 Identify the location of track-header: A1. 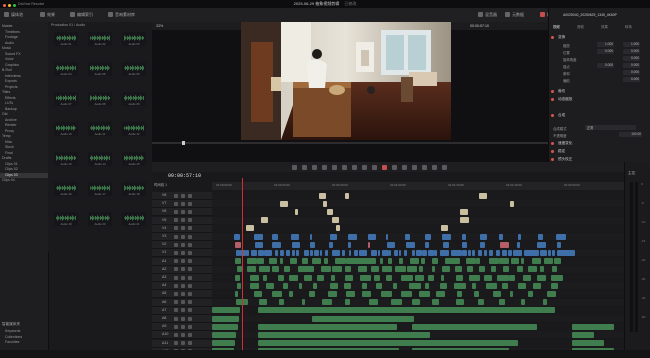
(182, 261).